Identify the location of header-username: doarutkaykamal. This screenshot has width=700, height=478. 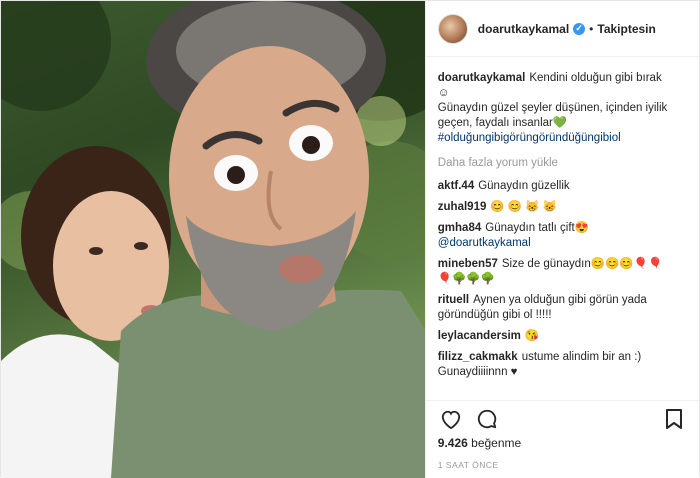
(523, 29).